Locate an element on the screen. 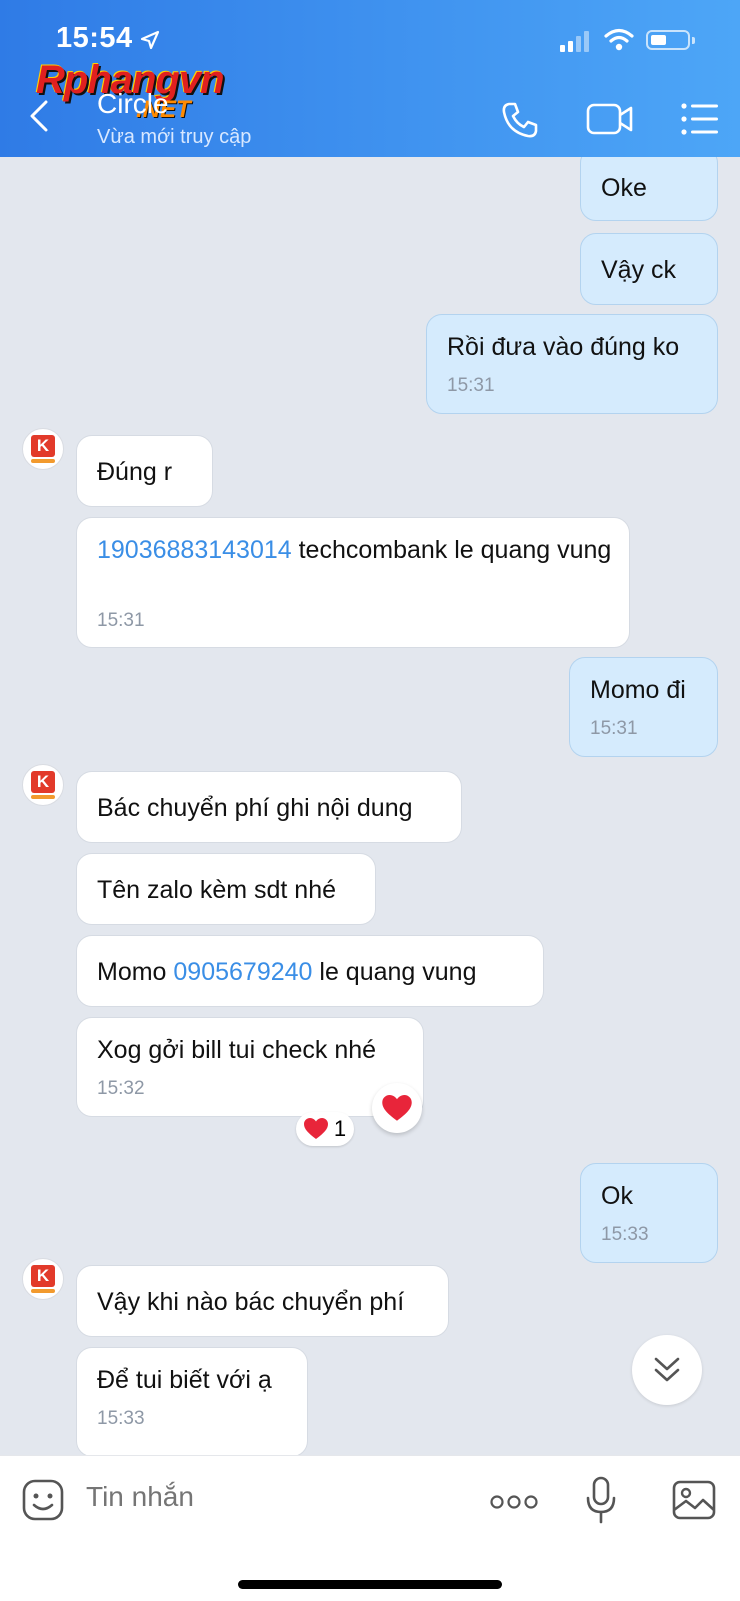 The height and width of the screenshot is (1601, 740). home-indicator is located at coordinates (370, 1584).